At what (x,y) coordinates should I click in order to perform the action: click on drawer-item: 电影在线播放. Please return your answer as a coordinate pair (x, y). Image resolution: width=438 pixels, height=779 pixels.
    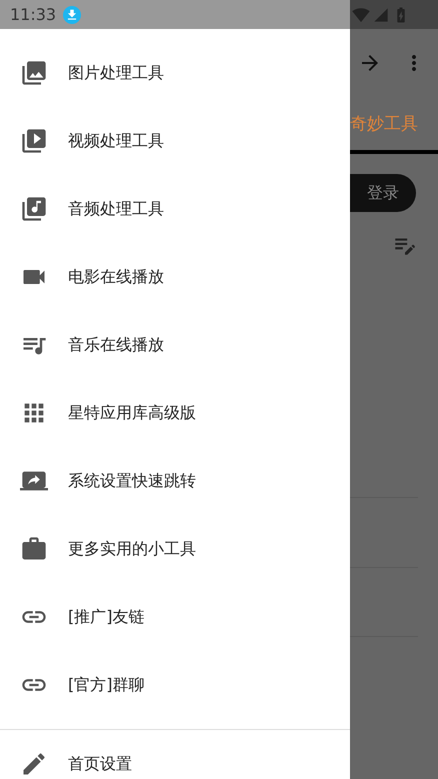
    Looking at the image, I should click on (175, 277).